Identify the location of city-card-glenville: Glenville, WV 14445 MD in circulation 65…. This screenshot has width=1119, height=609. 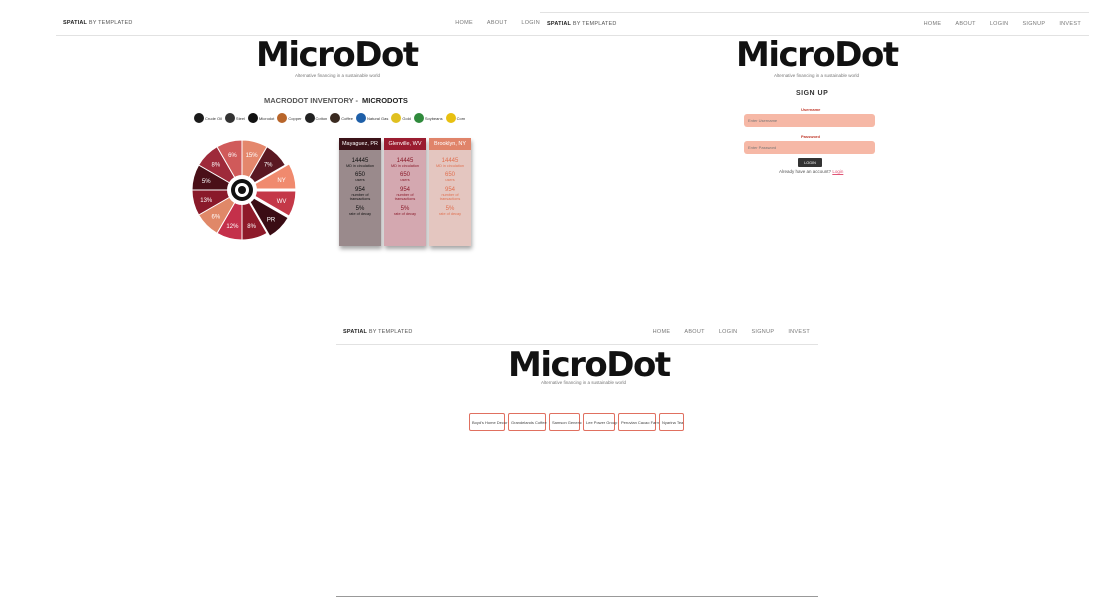
(405, 192).